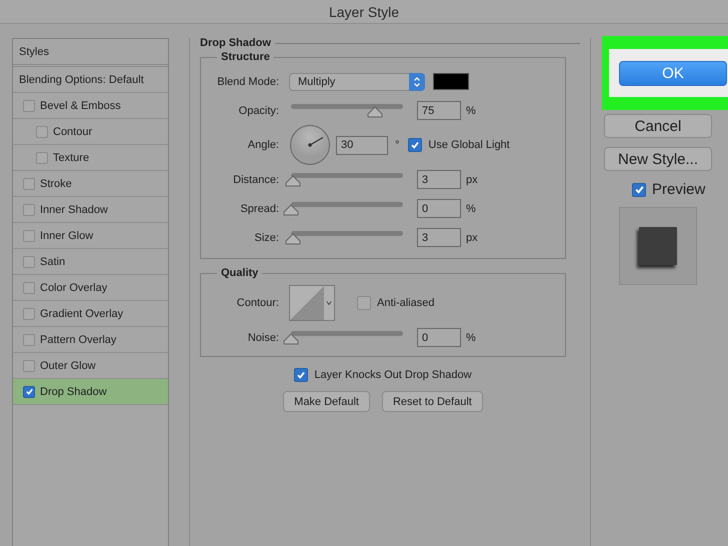 Image resolution: width=728 pixels, height=546 pixels. I want to click on field-label: Opacity:, so click(258, 110).